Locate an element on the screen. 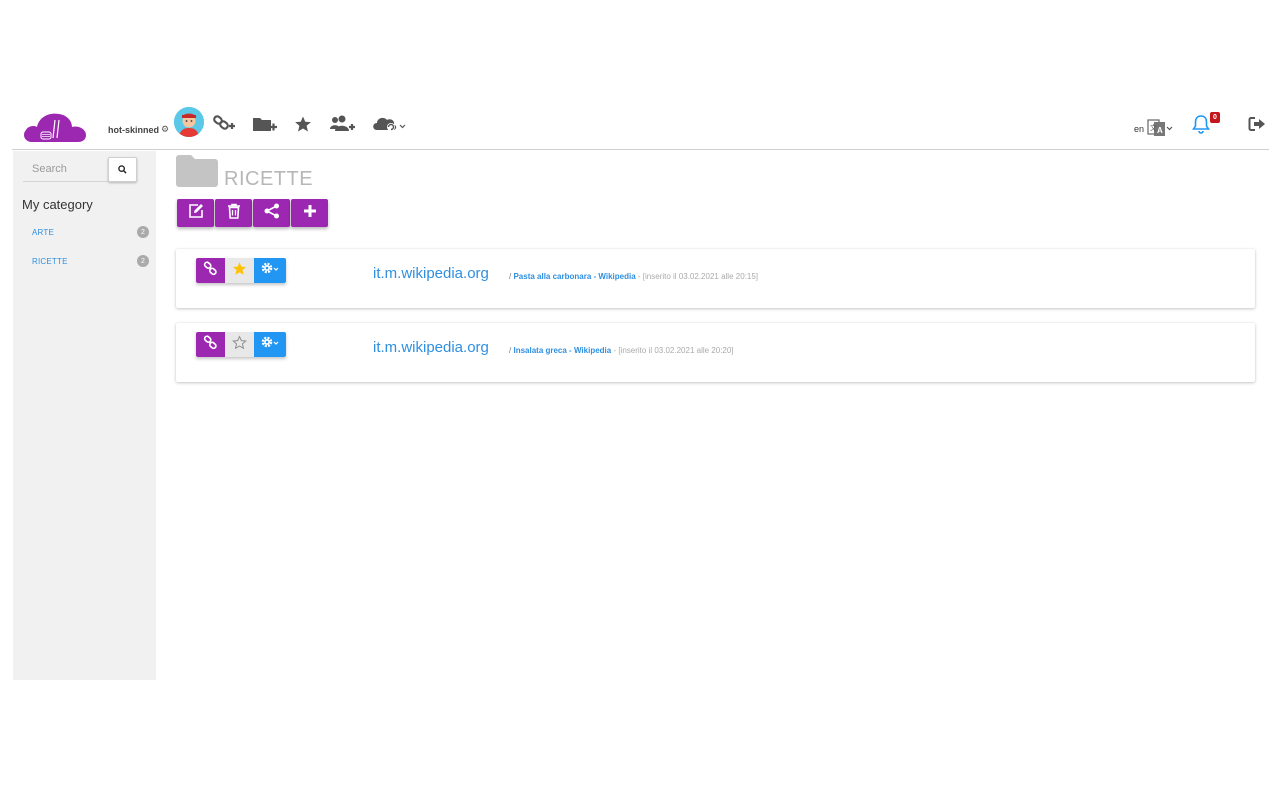 The height and width of the screenshot is (800, 1280). cloud-sync-icon is located at coordinates (389, 124).